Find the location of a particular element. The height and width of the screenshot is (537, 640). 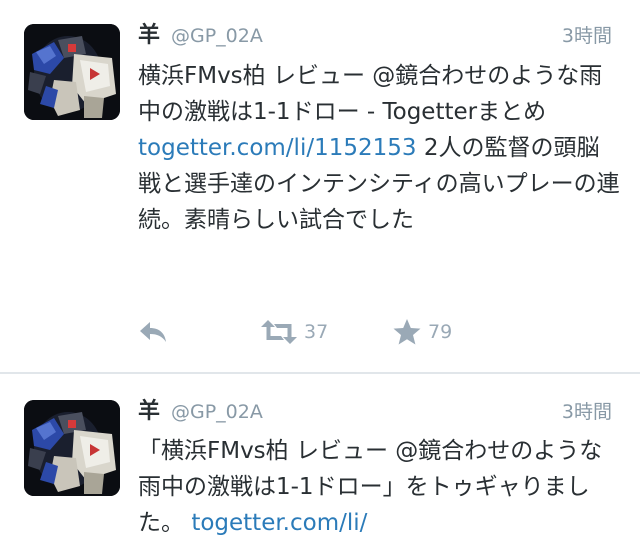

retweet-button: 37 is located at coordinates (294, 332).